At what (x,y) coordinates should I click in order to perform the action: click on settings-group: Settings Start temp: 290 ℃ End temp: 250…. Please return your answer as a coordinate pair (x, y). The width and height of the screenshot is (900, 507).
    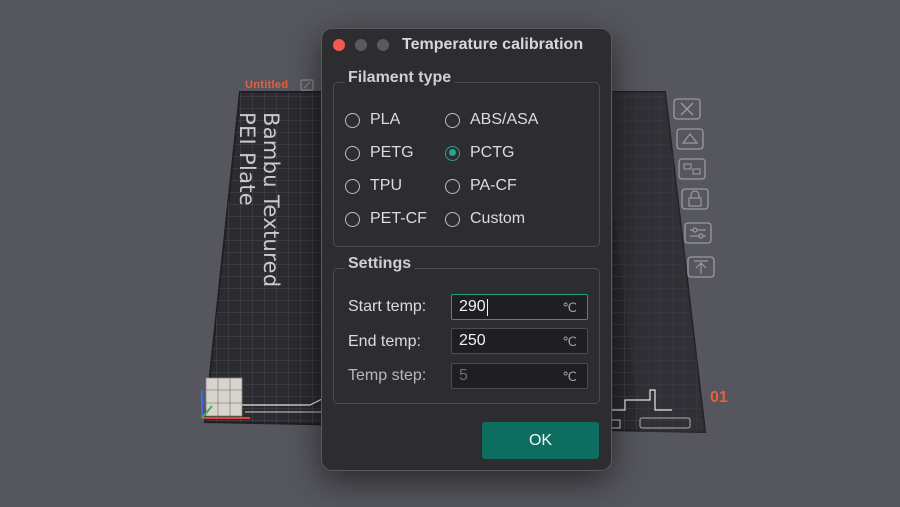
    Looking at the image, I should click on (466, 329).